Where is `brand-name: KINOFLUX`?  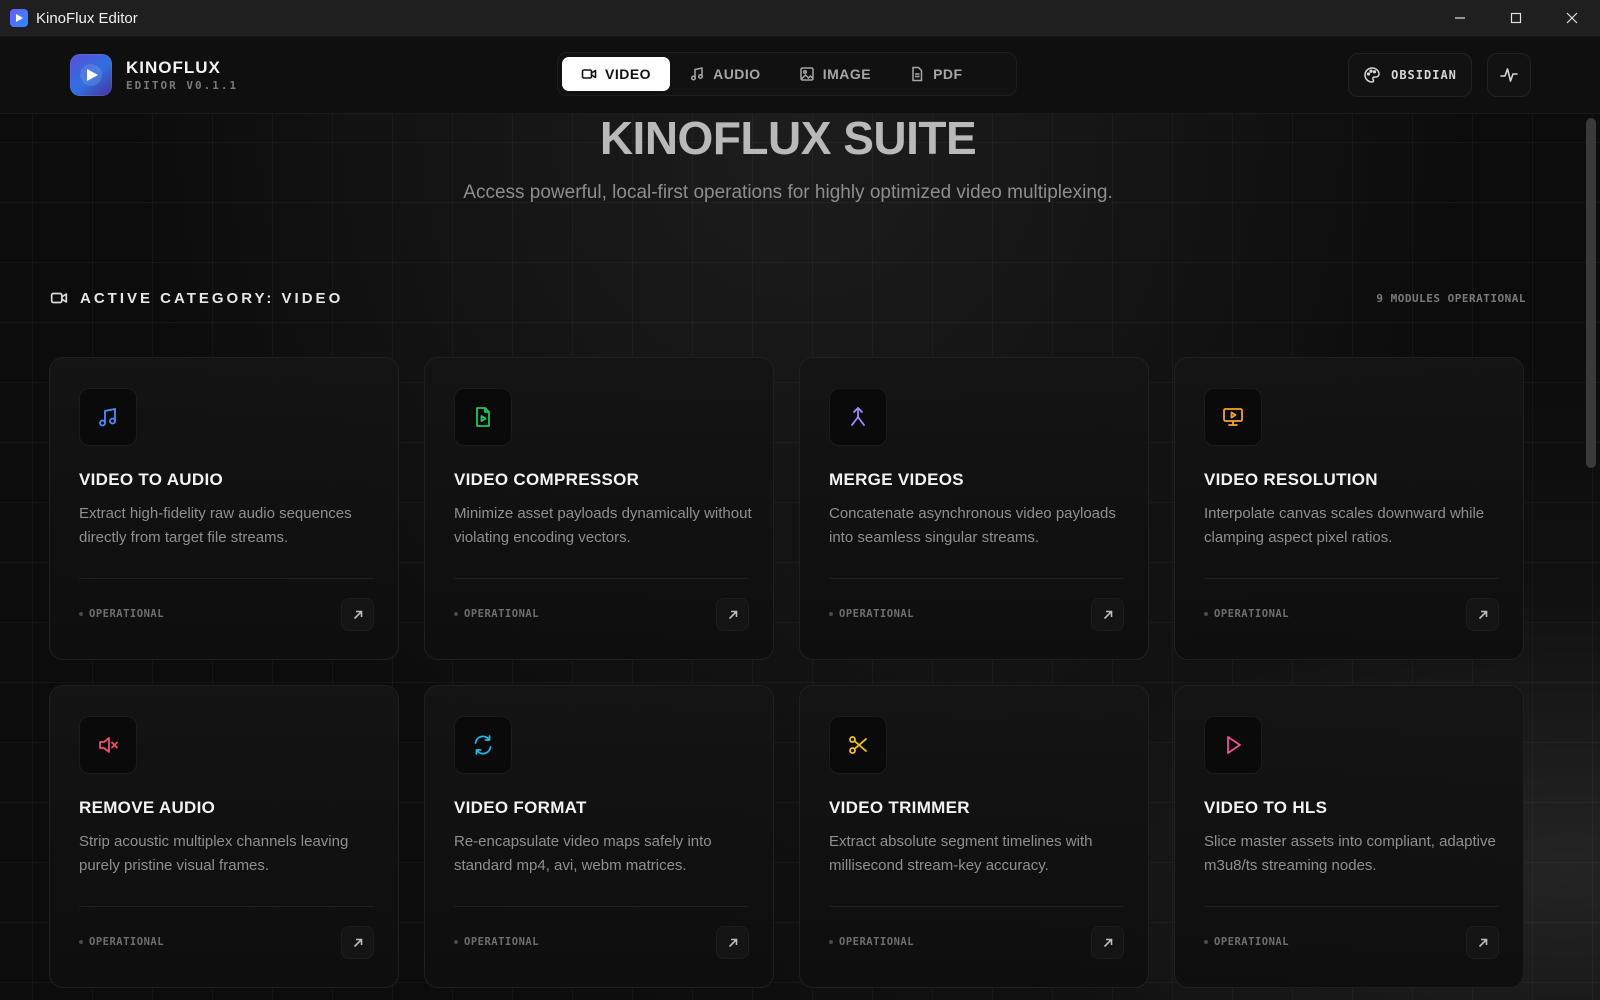 brand-name: KINOFLUX is located at coordinates (173, 67).